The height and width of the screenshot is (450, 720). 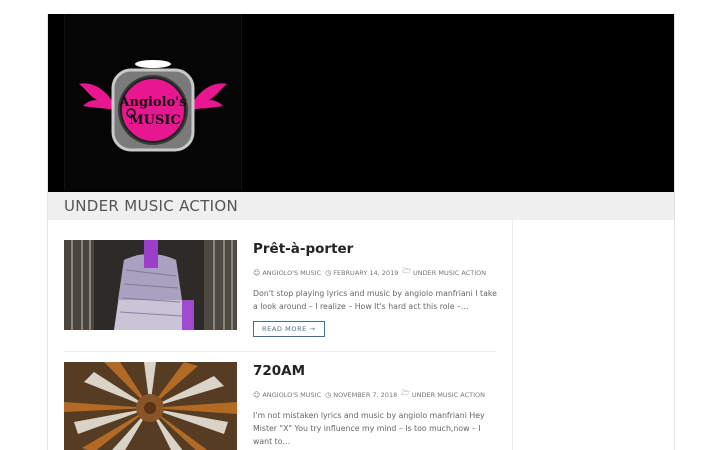 What do you see at coordinates (289, 329) in the screenshot?
I see `read-more-button: READ MORE →` at bounding box center [289, 329].